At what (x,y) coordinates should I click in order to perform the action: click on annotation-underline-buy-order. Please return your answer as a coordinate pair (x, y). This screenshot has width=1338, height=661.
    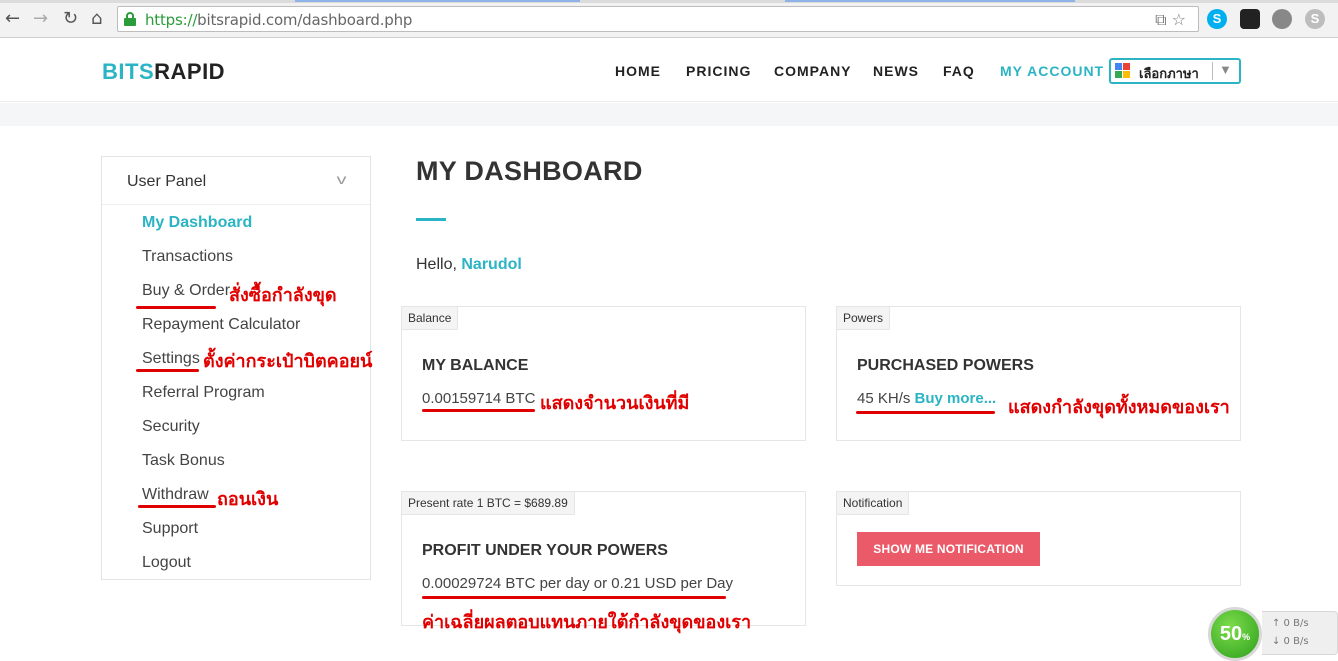
    Looking at the image, I should click on (176, 307).